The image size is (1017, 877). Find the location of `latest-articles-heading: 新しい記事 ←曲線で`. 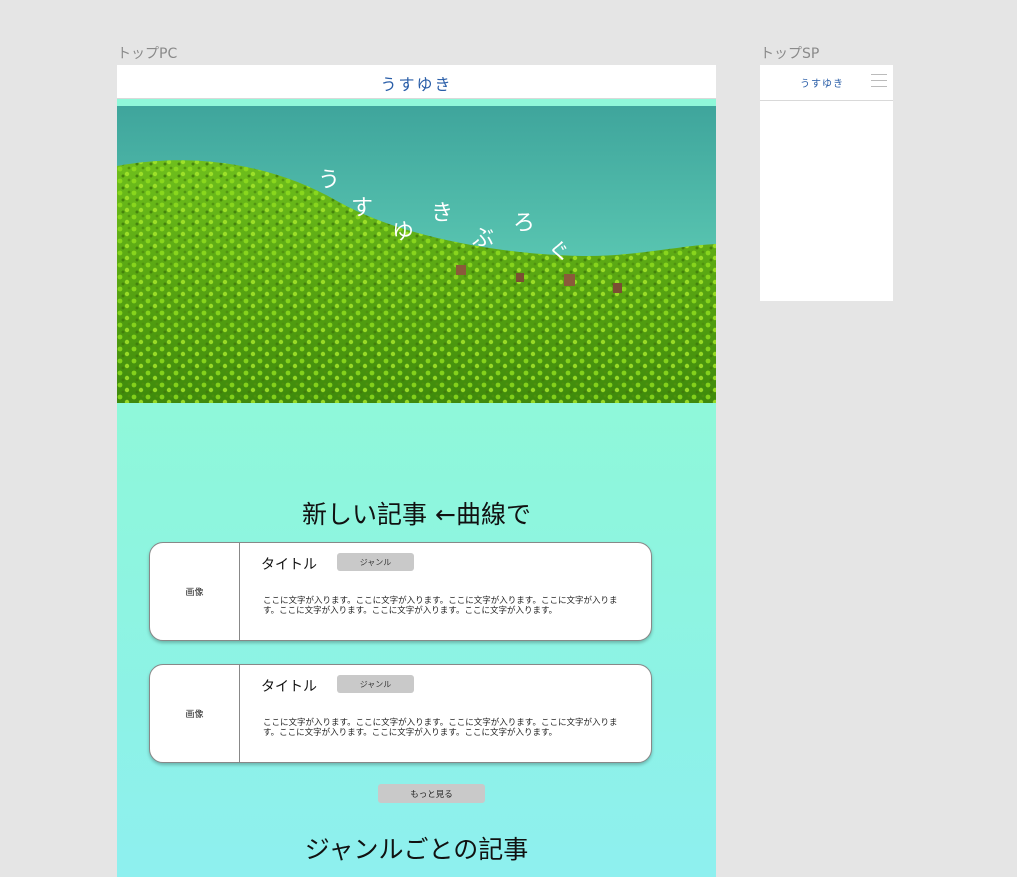

latest-articles-heading: 新しい記事 ←曲線で is located at coordinates (416, 514).